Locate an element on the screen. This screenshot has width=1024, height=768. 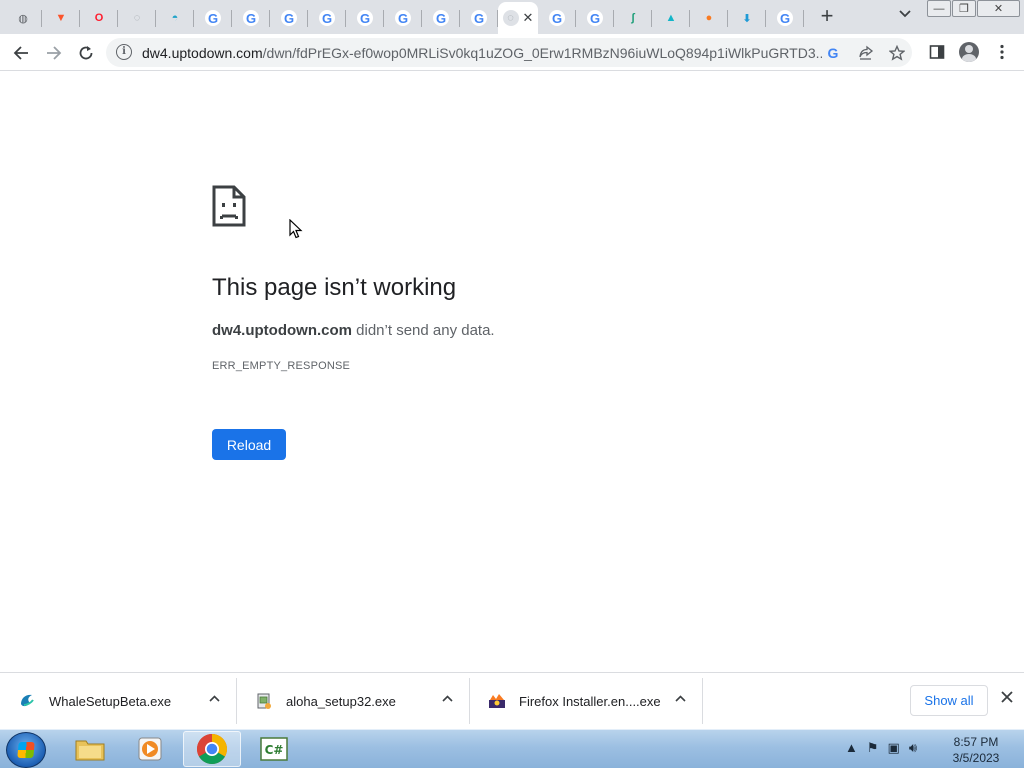
back-button is located at coordinates (21, 53).